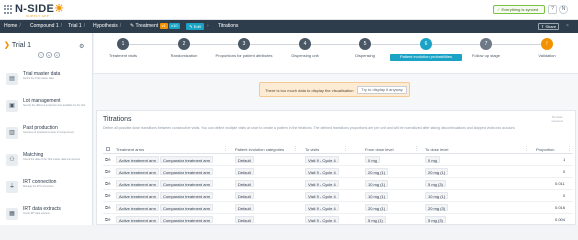 This screenshot has height=240, width=578. Describe the element at coordinates (560, 219) in the screenshot. I see `proportion-value: 0.004` at that location.